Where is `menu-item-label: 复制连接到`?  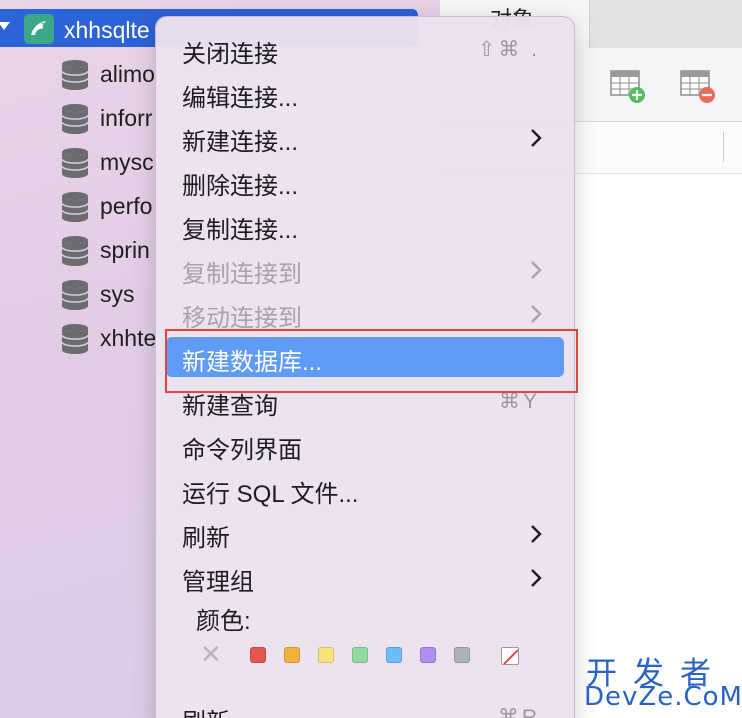
menu-item-label: 复制连接到 is located at coordinates (242, 274).